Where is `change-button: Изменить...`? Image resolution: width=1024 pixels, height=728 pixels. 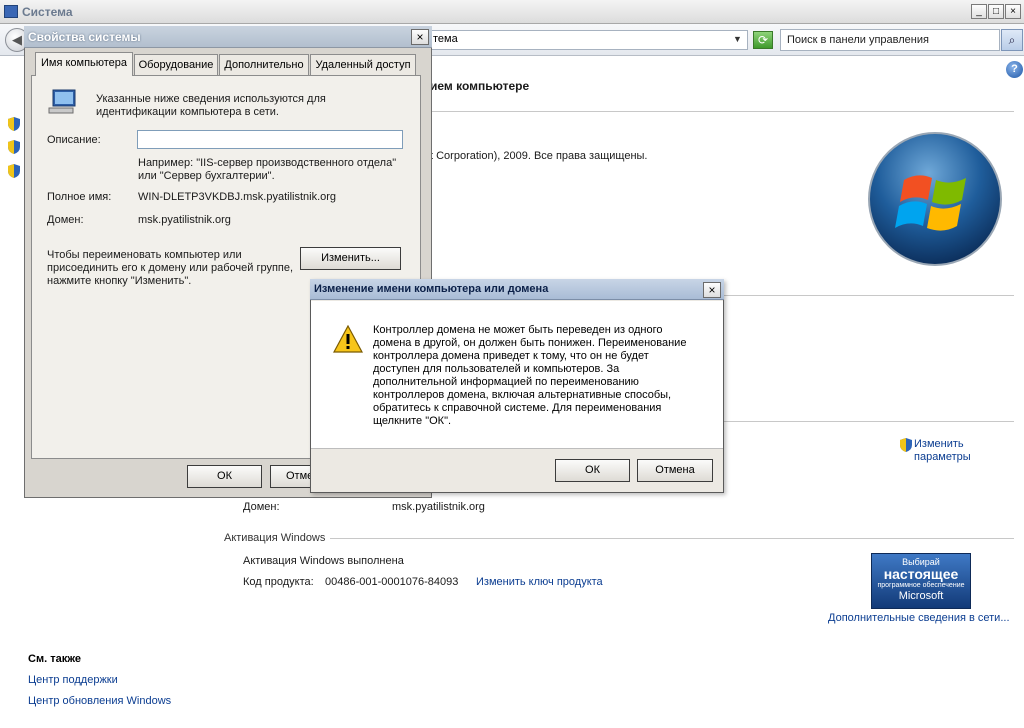 change-button: Изменить... is located at coordinates (350, 258).